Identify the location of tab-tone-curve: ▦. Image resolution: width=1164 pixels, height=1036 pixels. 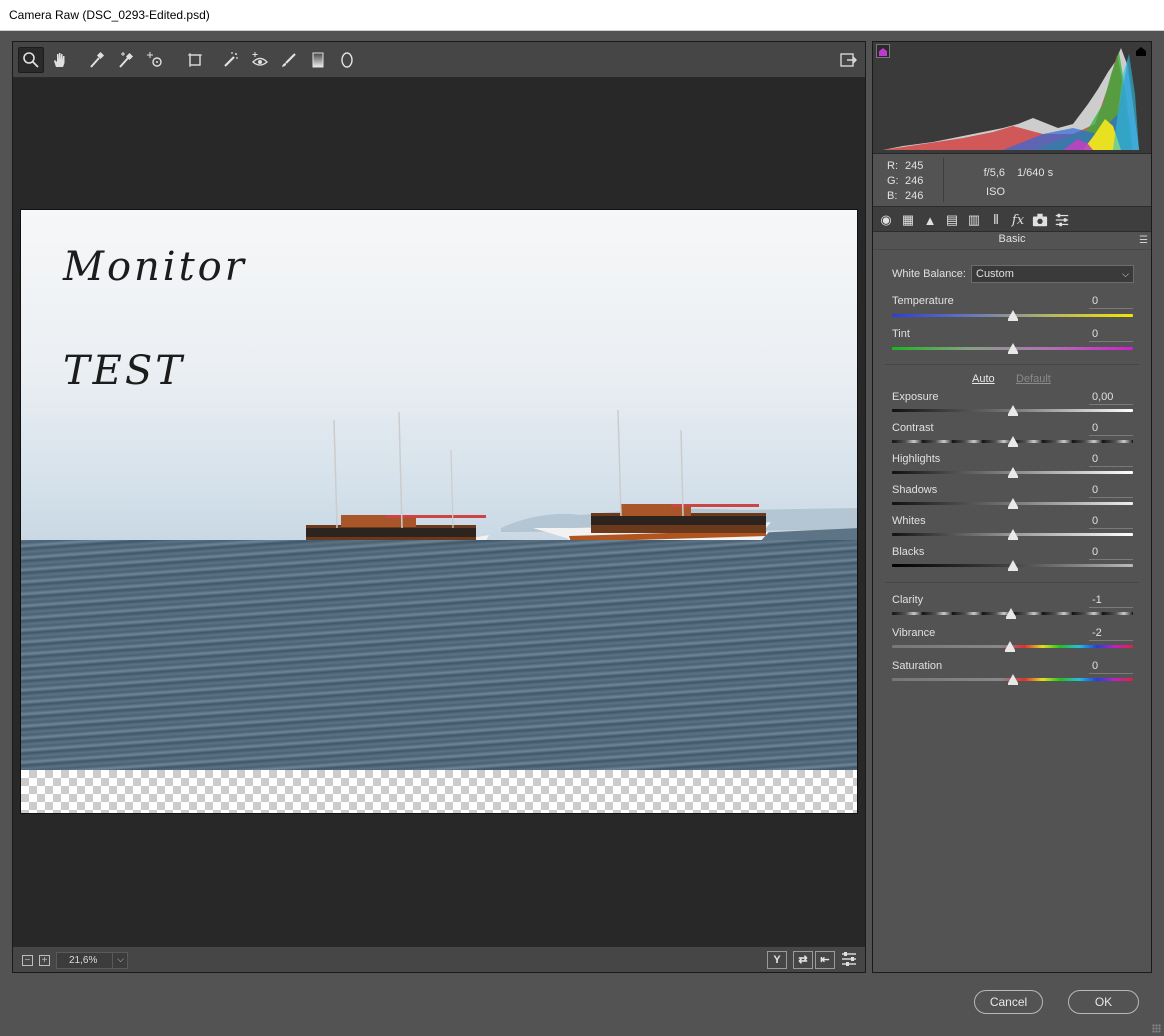
(908, 220).